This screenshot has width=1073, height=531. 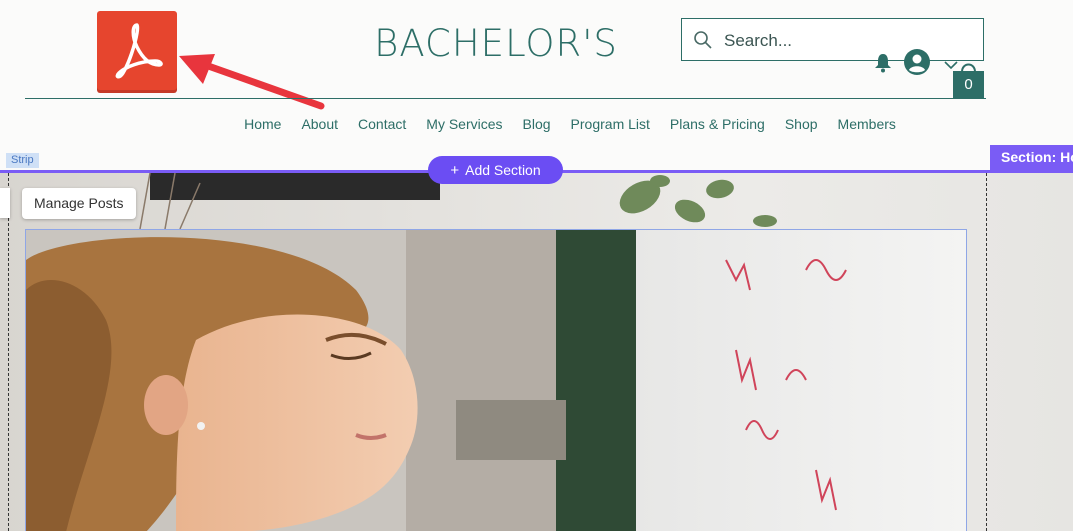 I want to click on site-title: BACHELOR'S, so click(x=496, y=43).